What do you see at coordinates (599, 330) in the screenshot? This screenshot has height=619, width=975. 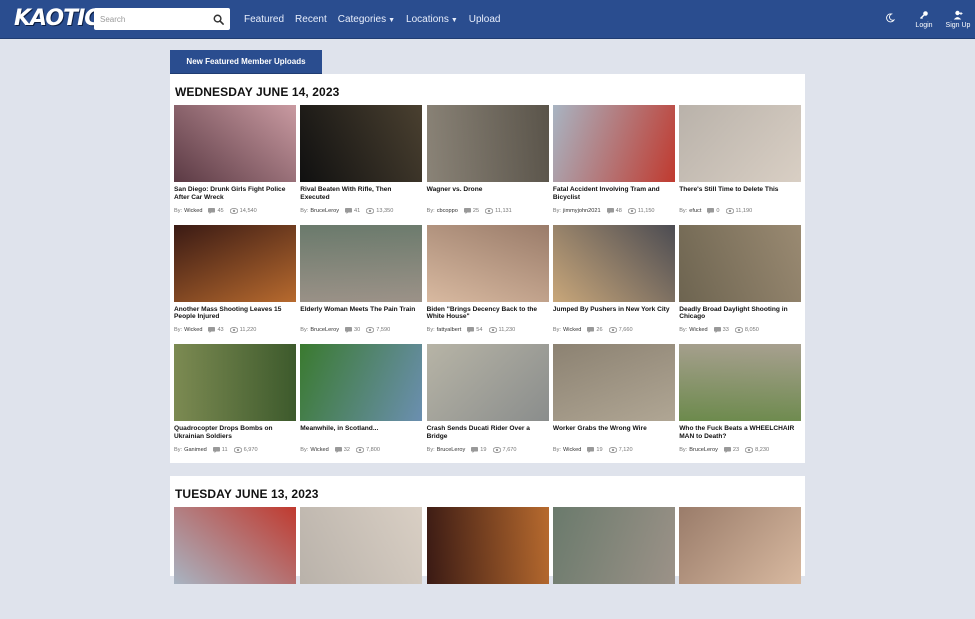 I see `comment-count: 26` at bounding box center [599, 330].